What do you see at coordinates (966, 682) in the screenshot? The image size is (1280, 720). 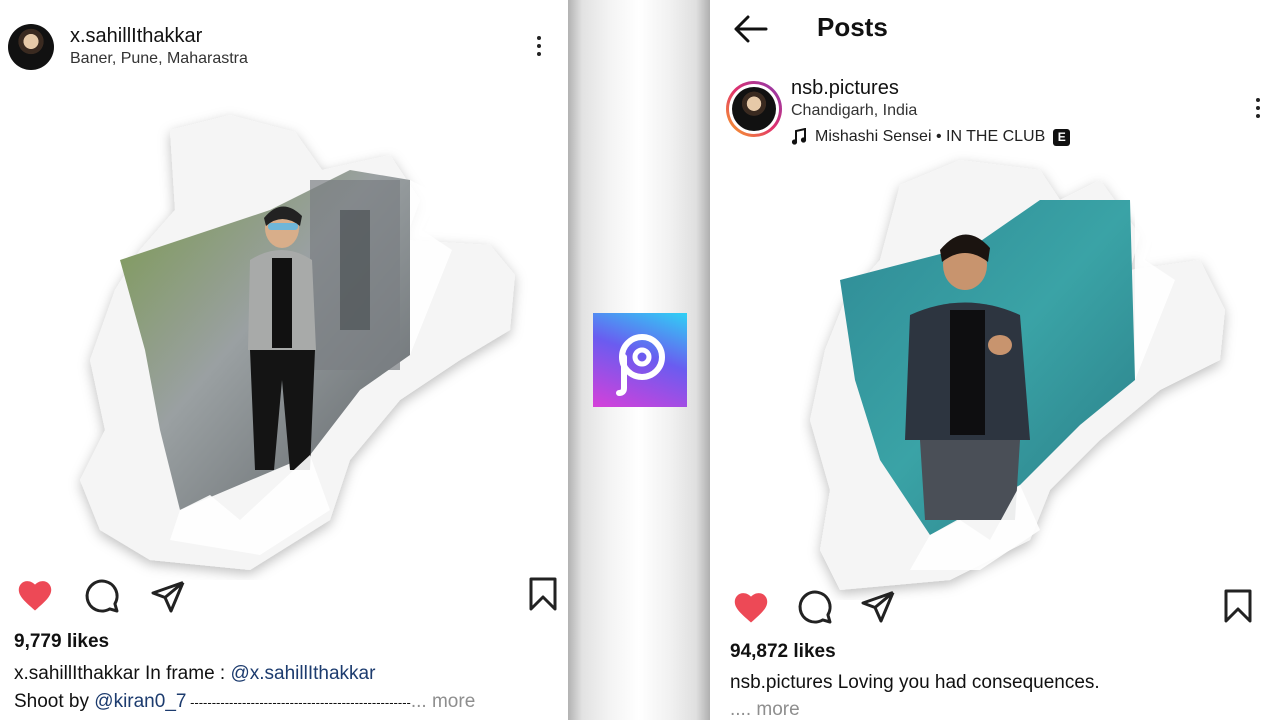 I see `caption-text: Loving you had consequences.` at bounding box center [966, 682].